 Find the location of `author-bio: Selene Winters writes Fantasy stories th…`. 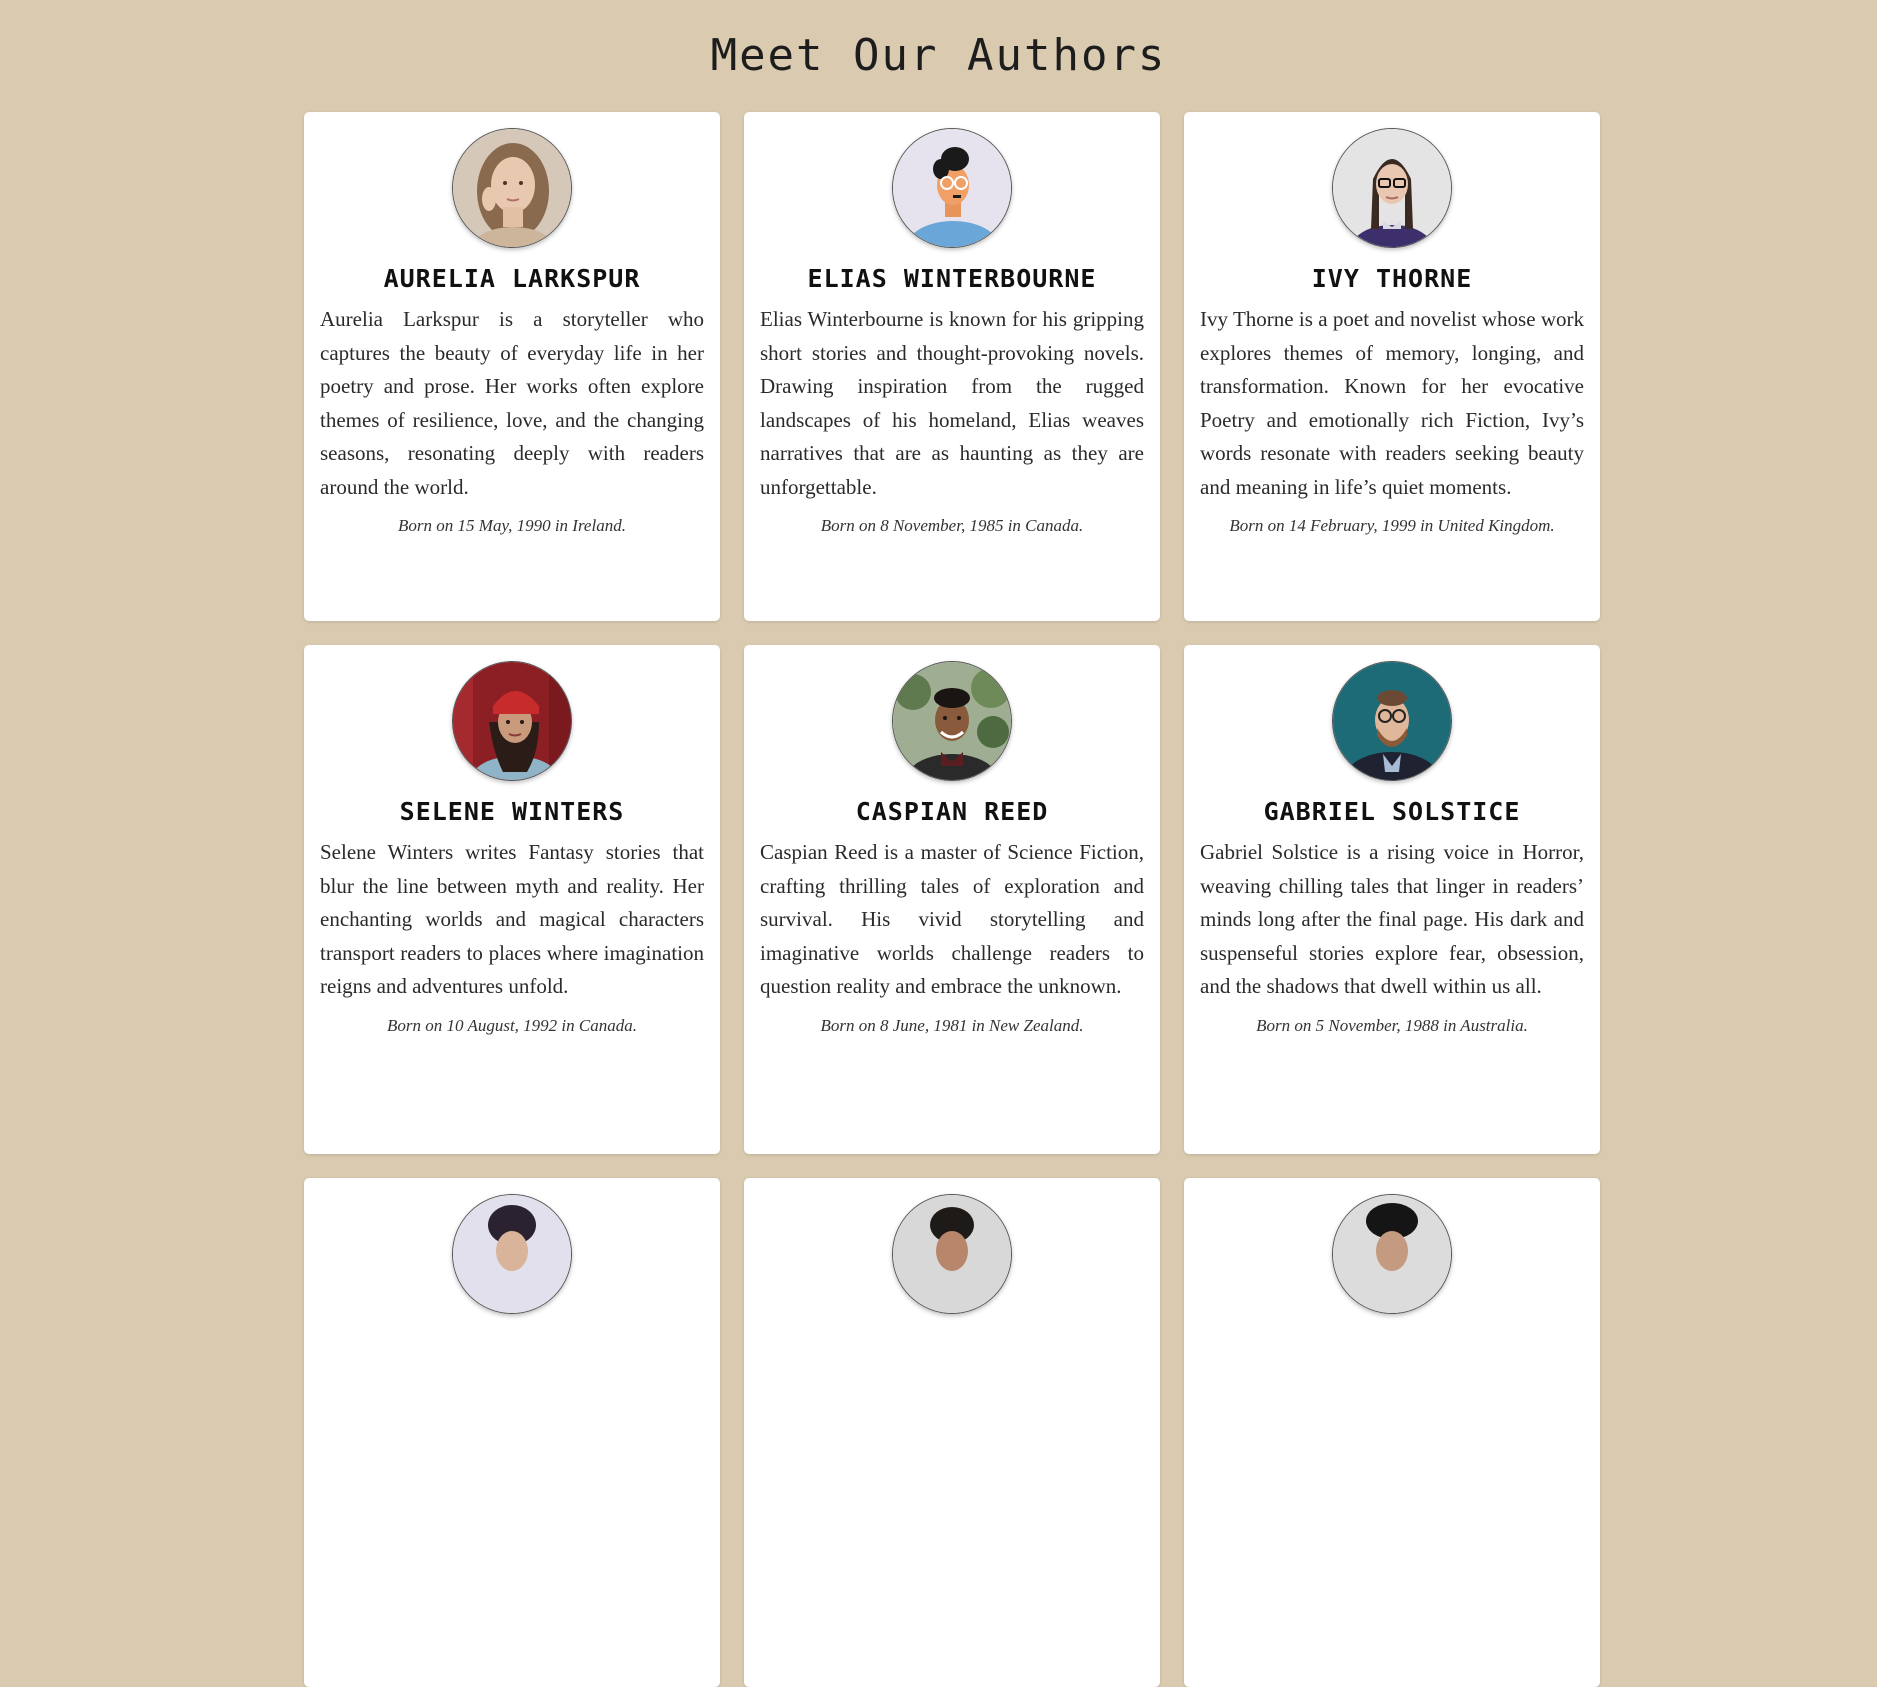

author-bio: Selene Winters writes Fantasy stories th… is located at coordinates (512, 919).